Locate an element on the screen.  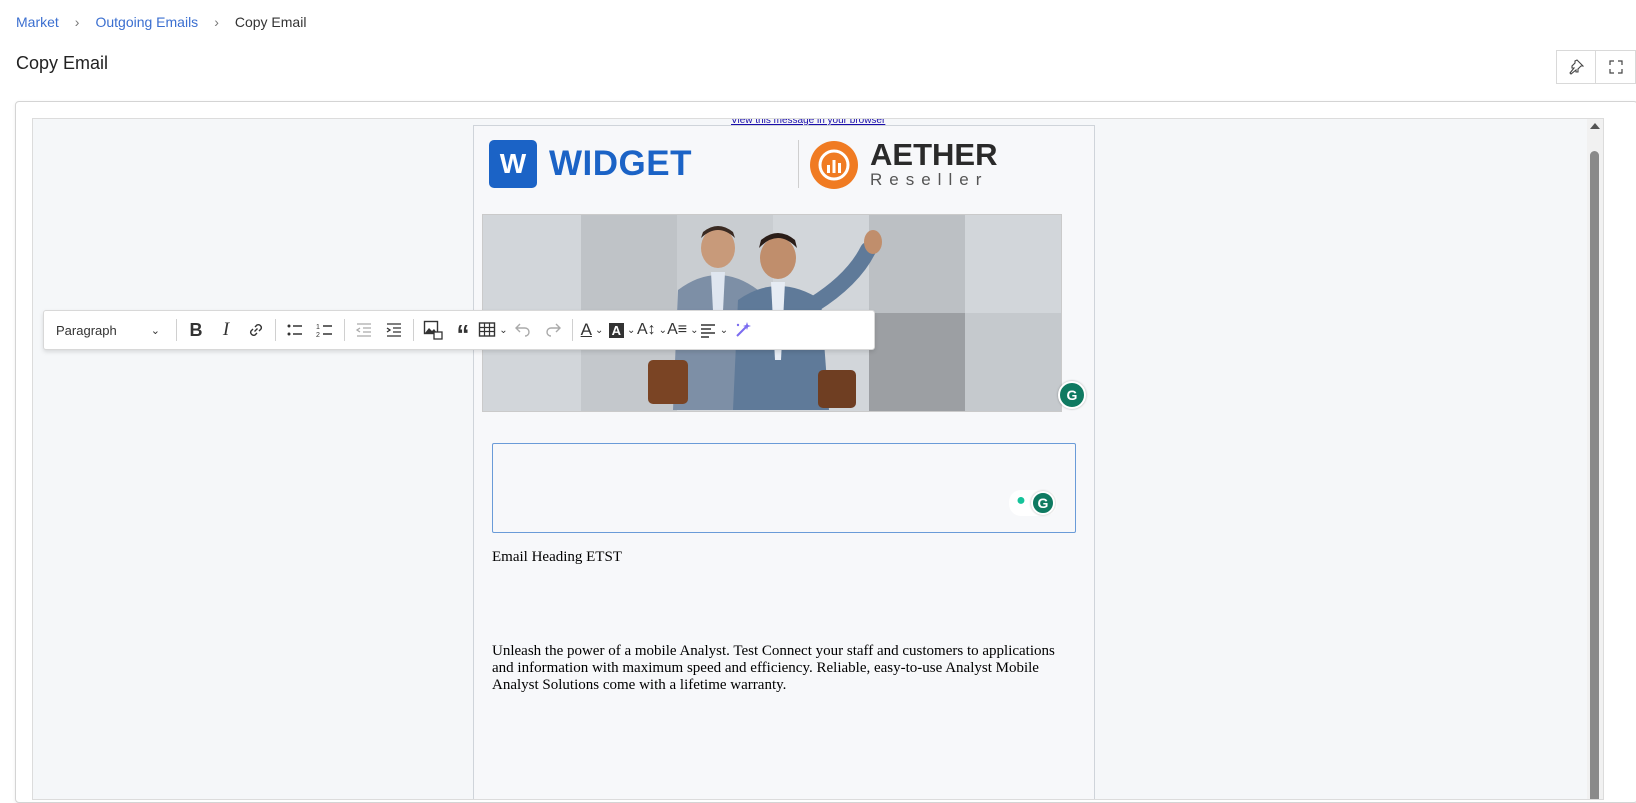
link-button is located at coordinates (256, 330).